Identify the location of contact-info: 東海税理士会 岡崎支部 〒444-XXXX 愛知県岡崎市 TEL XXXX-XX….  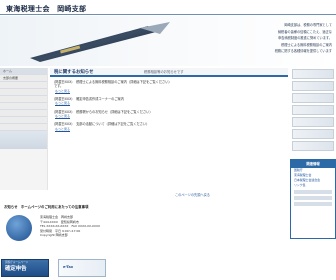
(147, 233).